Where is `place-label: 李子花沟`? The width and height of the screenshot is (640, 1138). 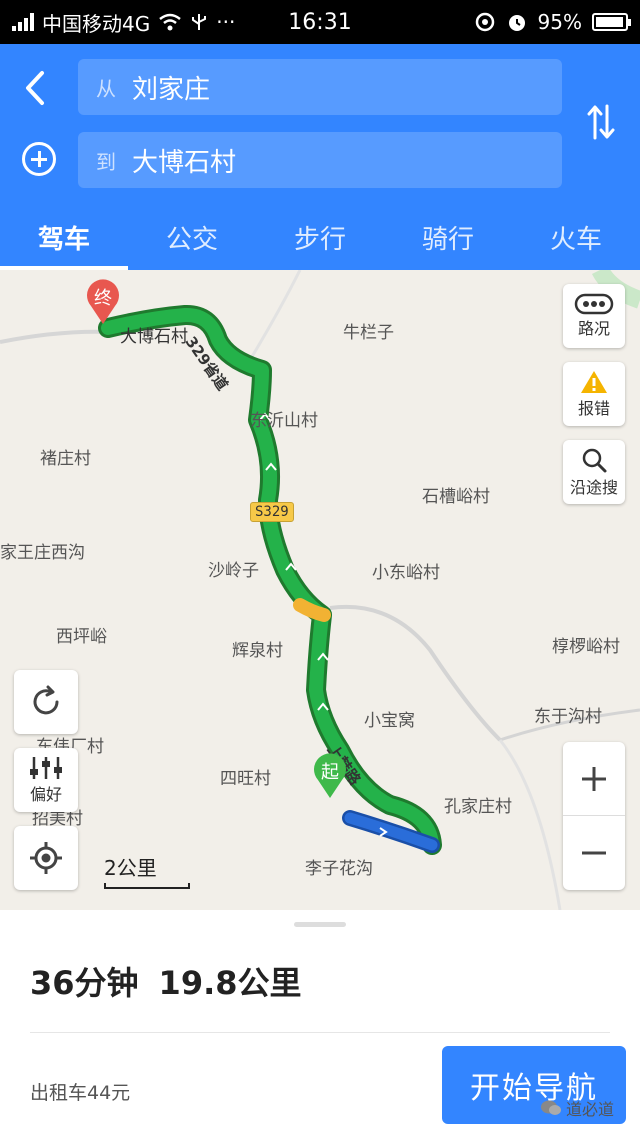
place-label: 李子花沟 is located at coordinates (339, 869).